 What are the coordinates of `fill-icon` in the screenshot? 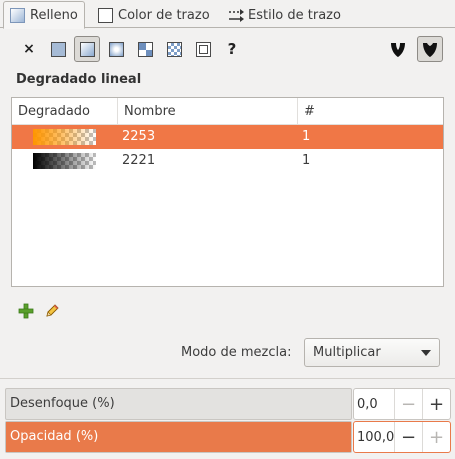 It's located at (17, 15).